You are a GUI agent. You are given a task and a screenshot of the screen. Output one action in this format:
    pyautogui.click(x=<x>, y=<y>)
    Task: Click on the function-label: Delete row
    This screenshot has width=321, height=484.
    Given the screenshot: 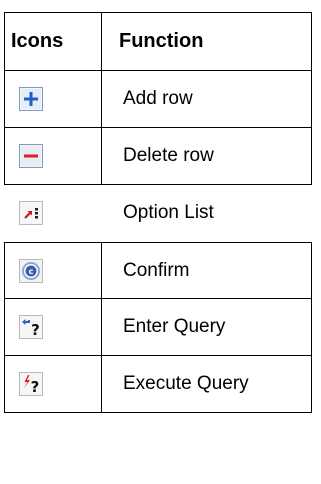 What is the action you would take?
    pyautogui.click(x=168, y=155)
    